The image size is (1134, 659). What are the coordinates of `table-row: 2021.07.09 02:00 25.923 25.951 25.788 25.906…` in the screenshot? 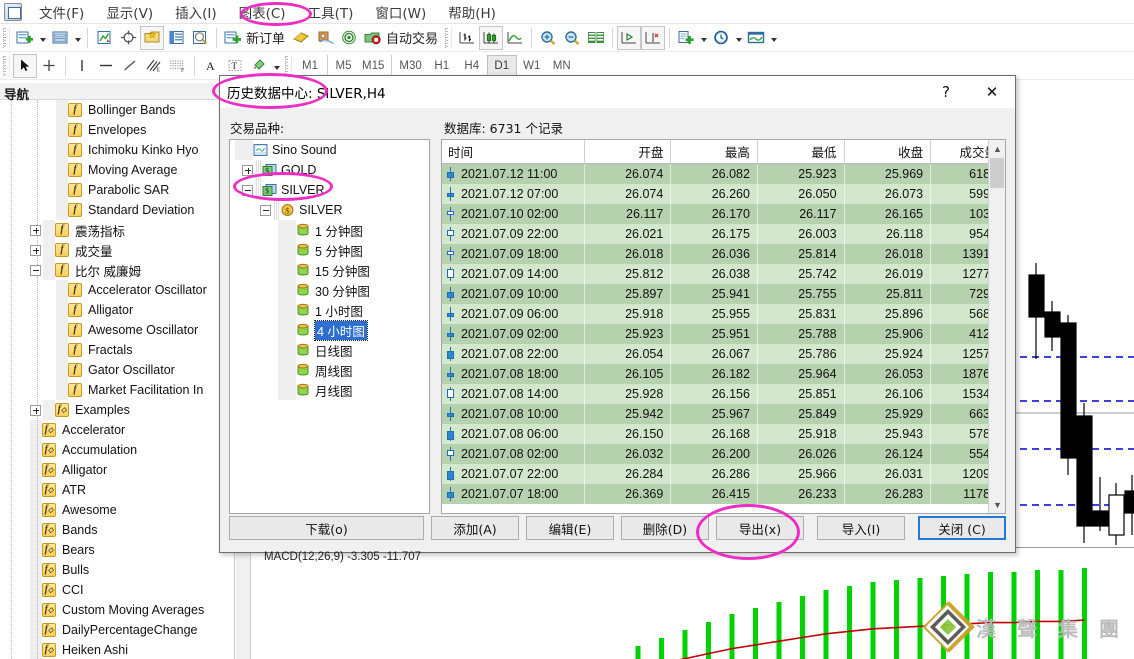 It's located at (723, 334).